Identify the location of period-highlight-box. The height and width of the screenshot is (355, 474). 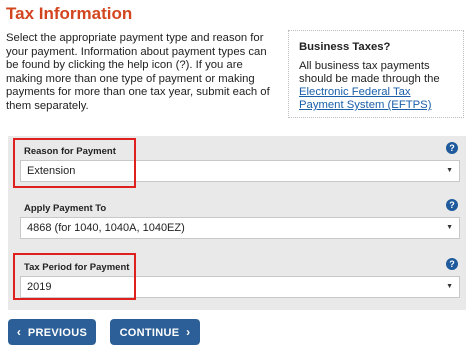
(74, 276).